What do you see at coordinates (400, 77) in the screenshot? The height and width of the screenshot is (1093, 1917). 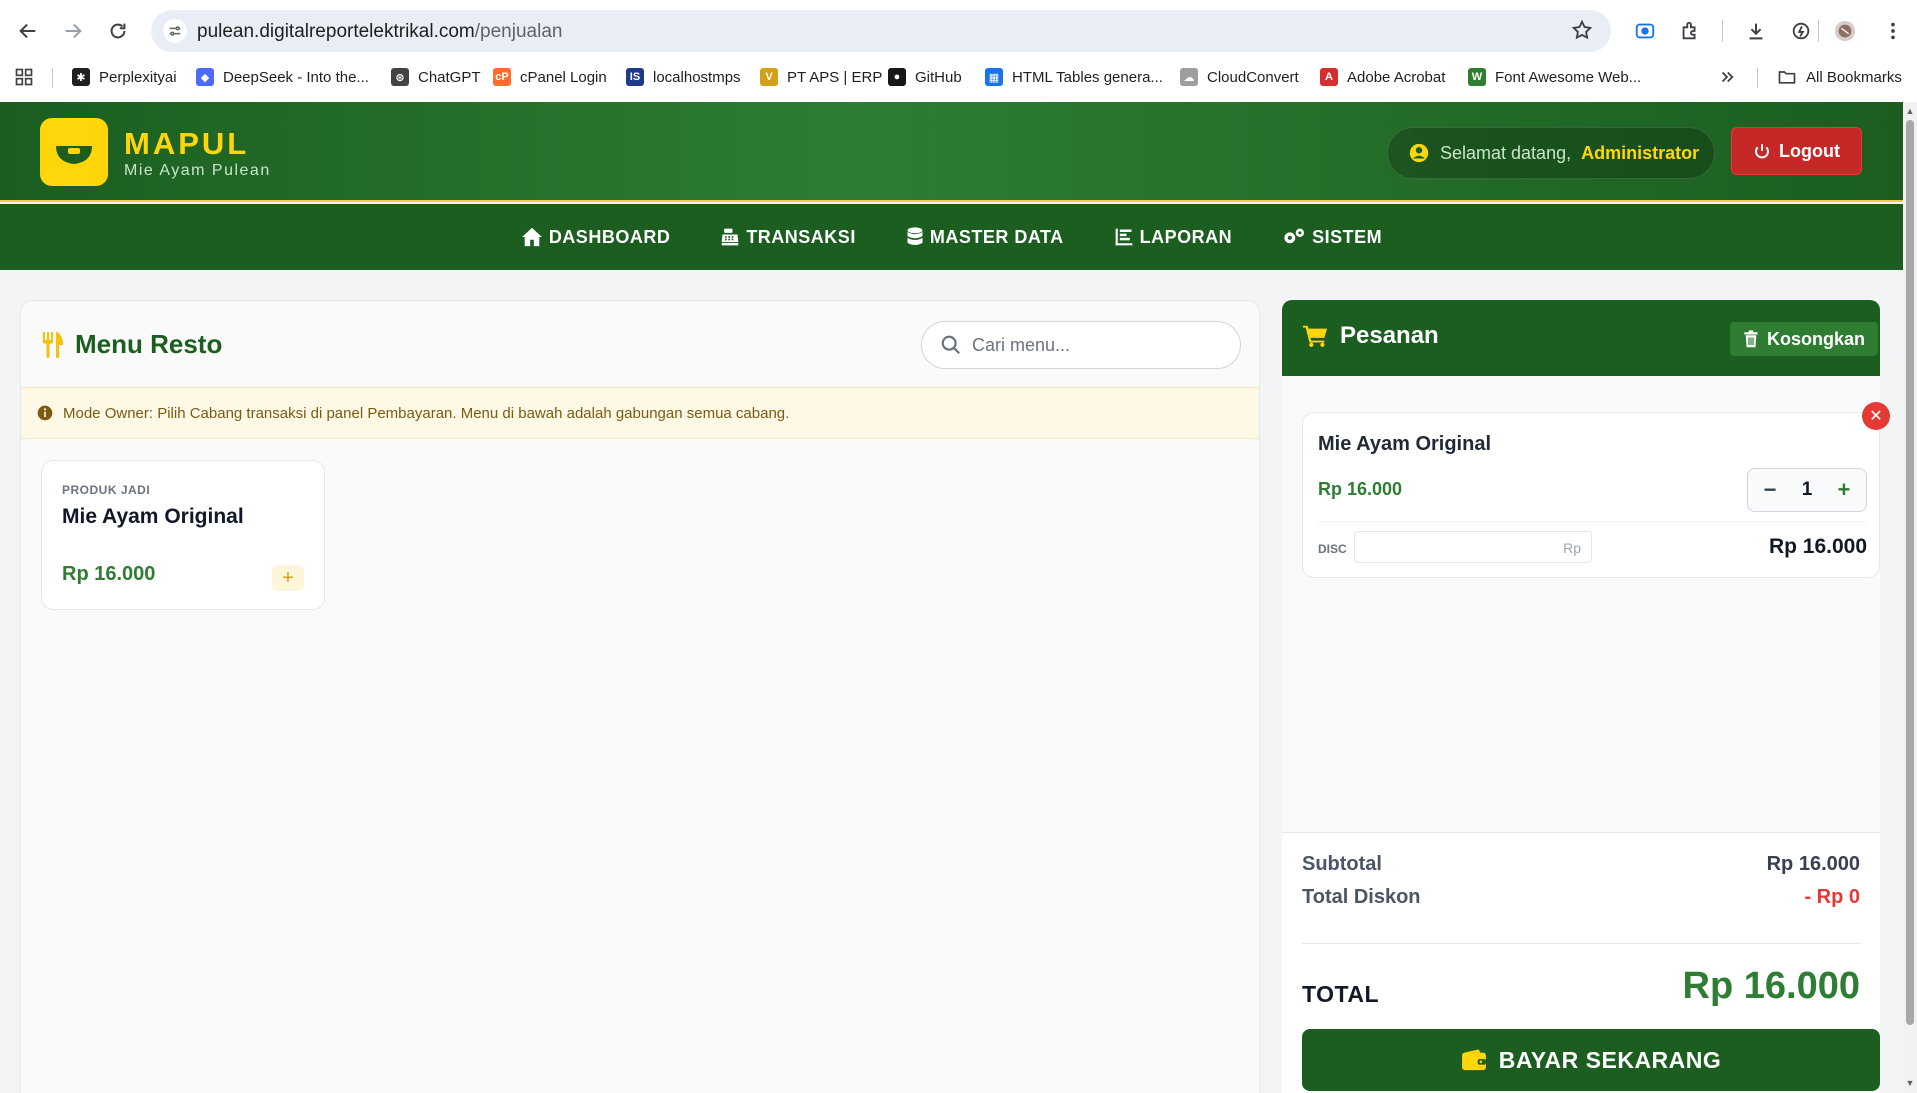 I see `bookmark-favicon-icon: ⊛` at bounding box center [400, 77].